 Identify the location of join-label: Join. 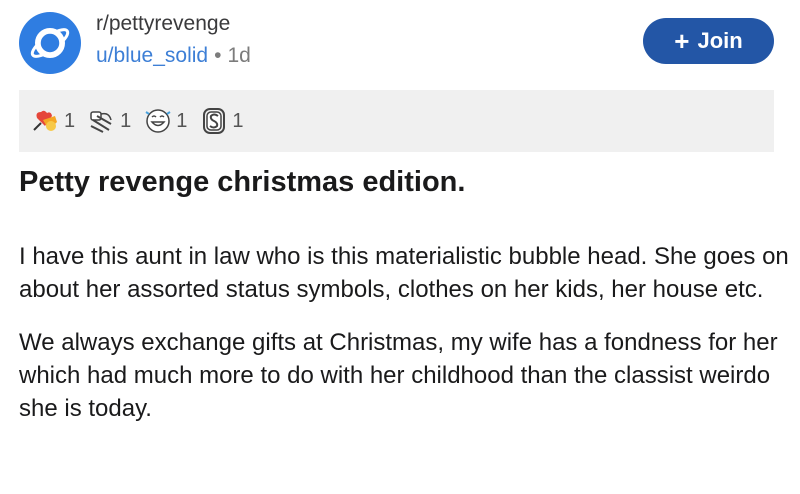
(720, 40).